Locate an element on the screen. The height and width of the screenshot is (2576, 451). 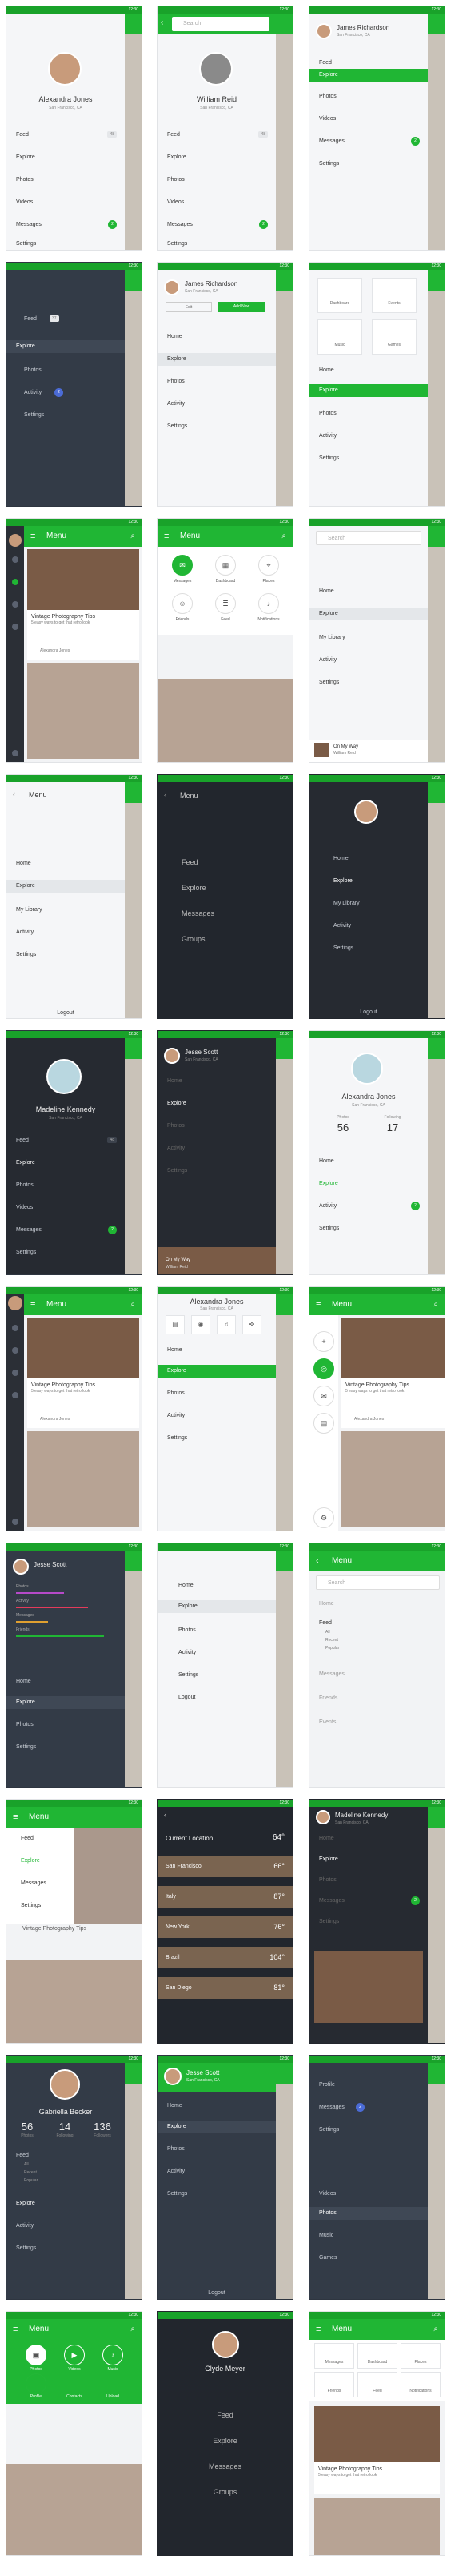
menu-item-logout: Logout is located at coordinates (186, 1698).